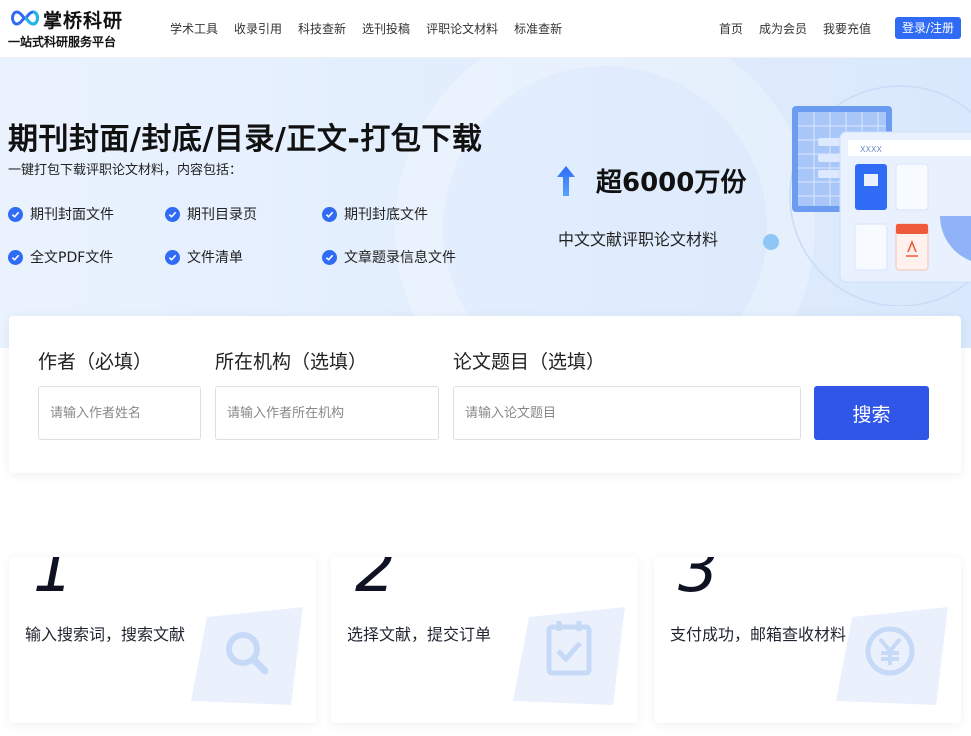 The height and width of the screenshot is (736, 971). Describe the element at coordinates (400, 258) in the screenshot. I see `feature-label: 文章题录信息文件` at that location.